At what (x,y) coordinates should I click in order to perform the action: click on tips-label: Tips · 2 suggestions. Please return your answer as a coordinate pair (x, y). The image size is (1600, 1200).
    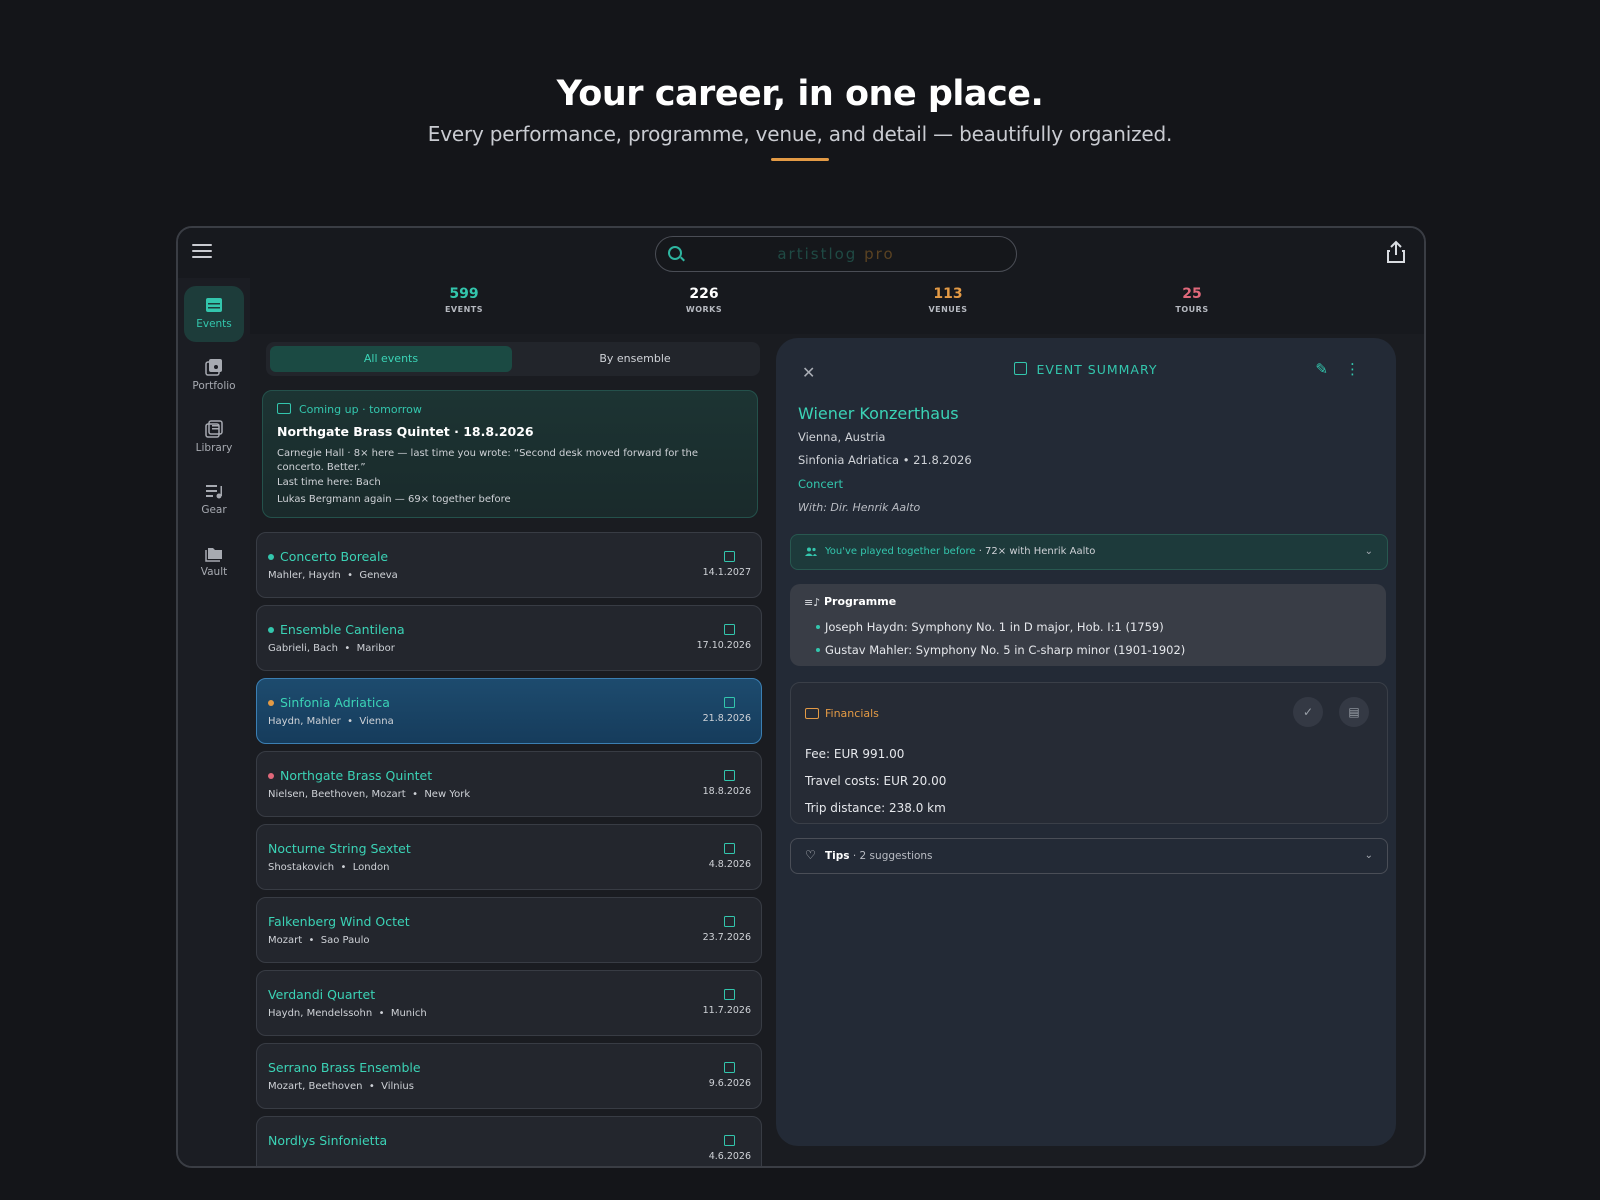
    Looking at the image, I should click on (879, 856).